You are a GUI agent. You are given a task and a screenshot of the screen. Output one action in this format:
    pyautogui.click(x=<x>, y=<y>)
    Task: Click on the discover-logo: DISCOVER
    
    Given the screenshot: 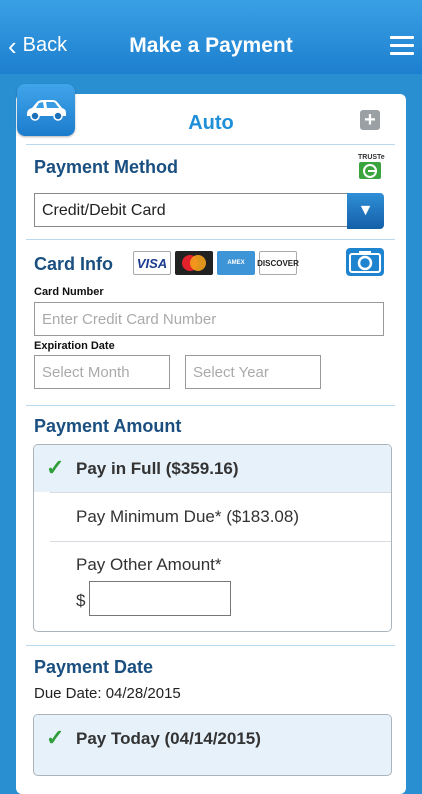 What is the action you would take?
    pyautogui.click(x=278, y=263)
    